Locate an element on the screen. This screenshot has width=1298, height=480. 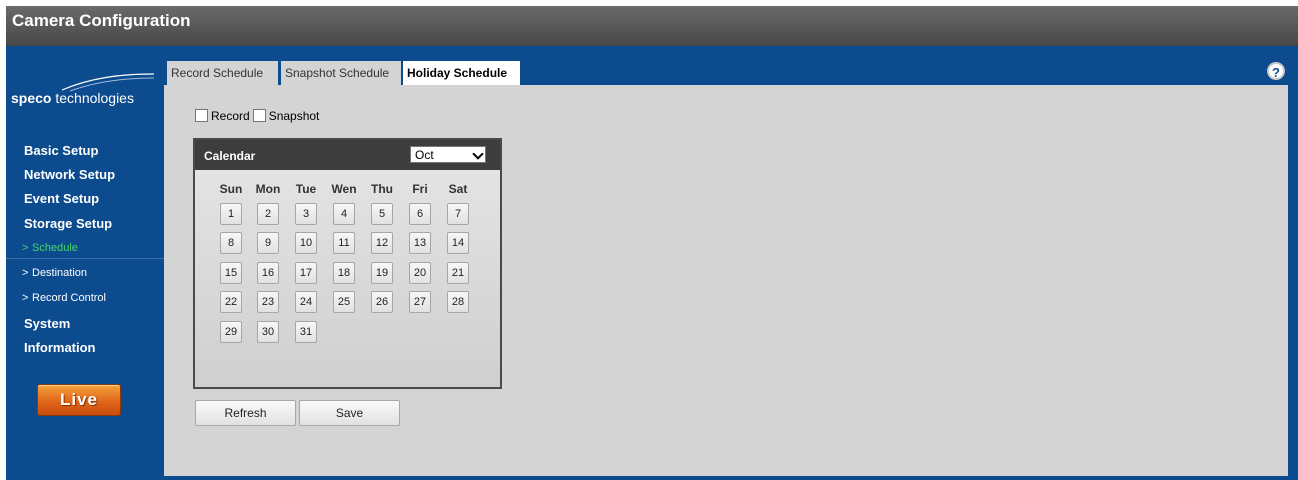
record-checkbox is located at coordinates (201, 116).